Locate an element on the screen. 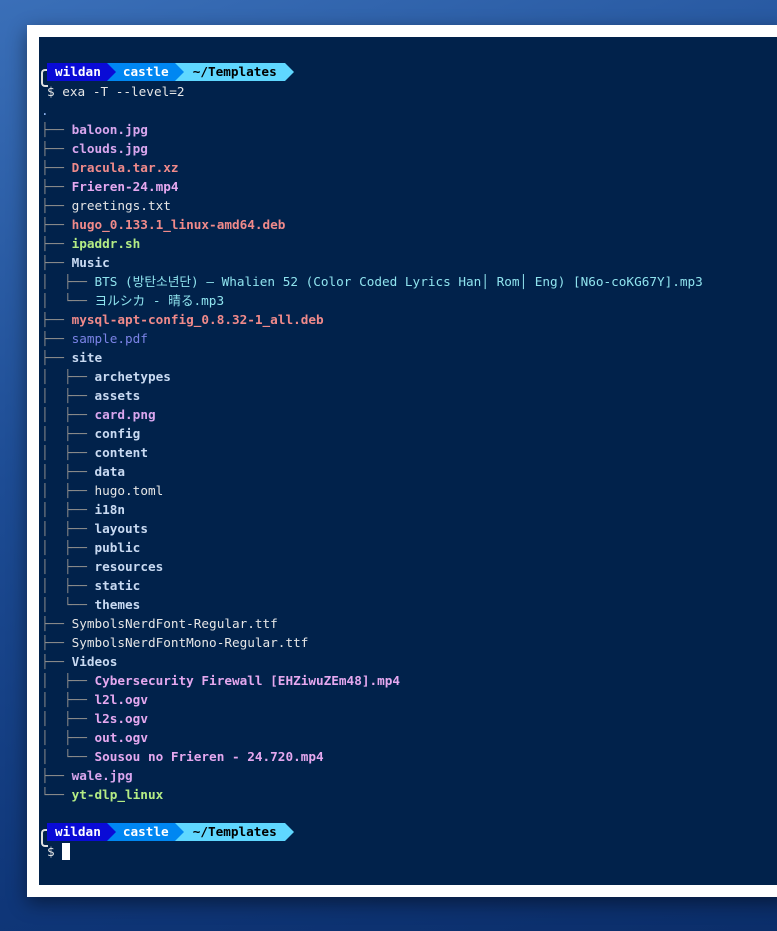 The image size is (777, 931). tree-entry: │ ├── layouts is located at coordinates (372, 528).